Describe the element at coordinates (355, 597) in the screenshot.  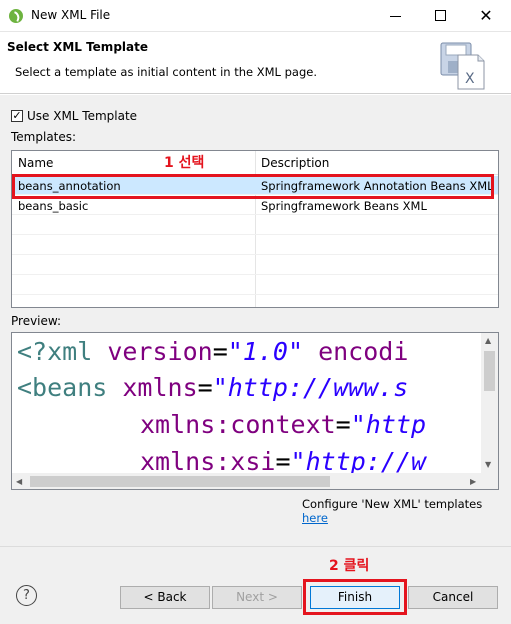
I see `click-annotation-box` at that location.